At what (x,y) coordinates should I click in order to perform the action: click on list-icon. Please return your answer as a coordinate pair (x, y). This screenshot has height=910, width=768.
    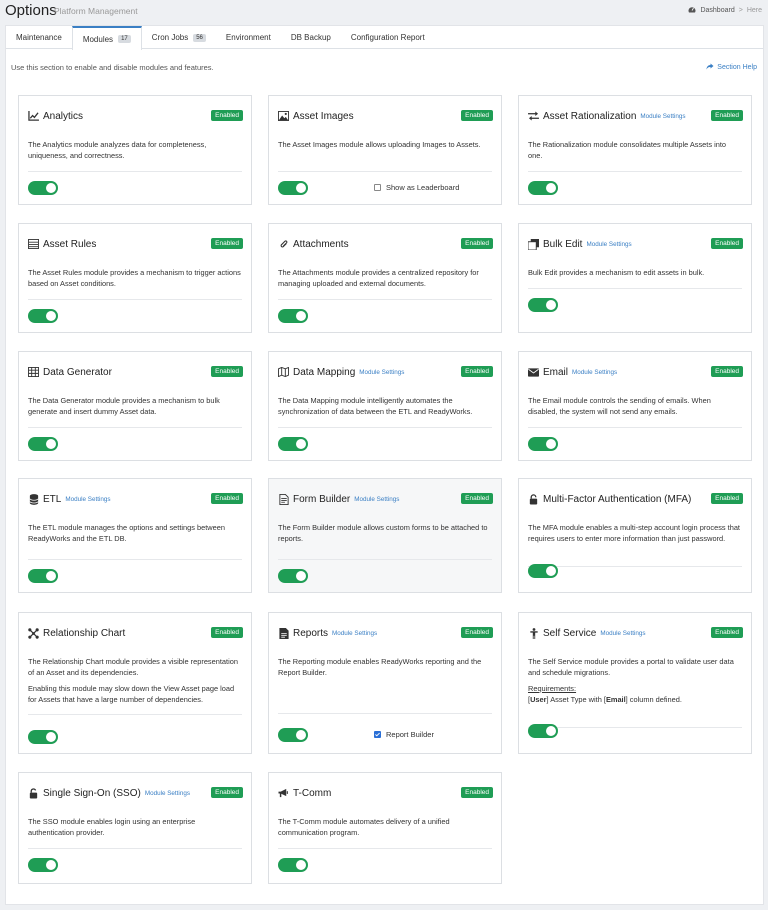
    Looking at the image, I should click on (33, 244).